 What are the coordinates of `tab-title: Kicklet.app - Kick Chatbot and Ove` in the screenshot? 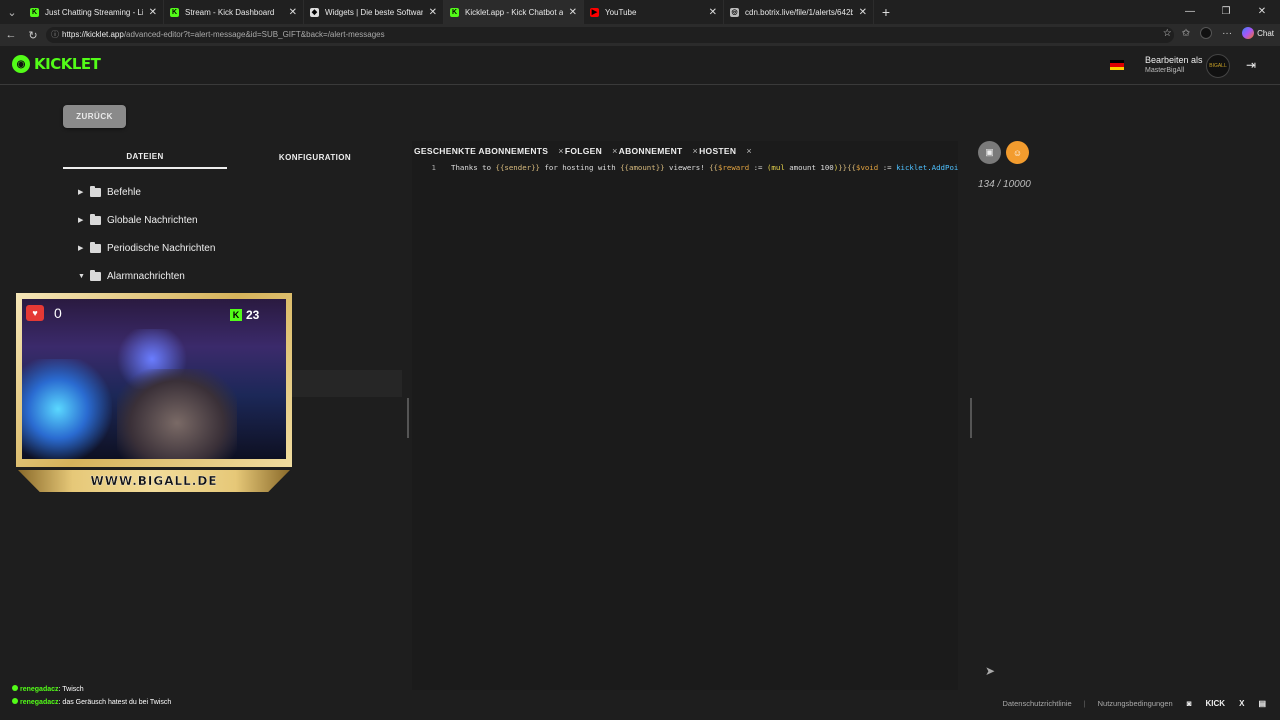 It's located at (514, 12).